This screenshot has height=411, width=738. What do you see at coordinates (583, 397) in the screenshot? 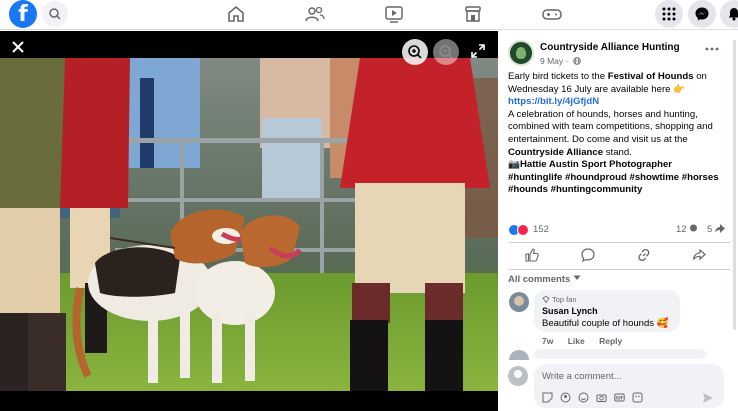
I see `emoji-icon` at bounding box center [583, 397].